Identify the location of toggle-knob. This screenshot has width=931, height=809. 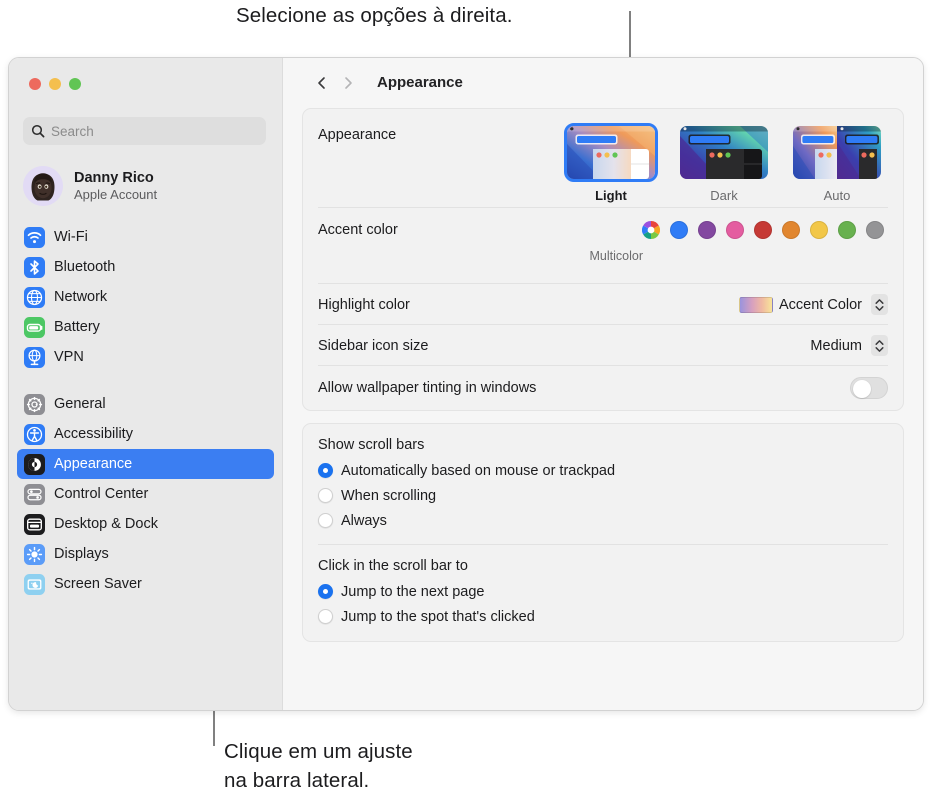
(861, 388).